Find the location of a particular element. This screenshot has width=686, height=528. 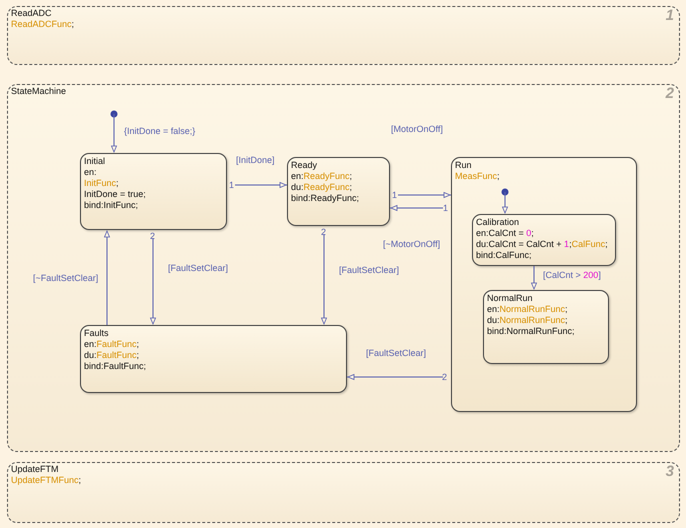

state-action: bind:CalFunc; is located at coordinates (504, 255).